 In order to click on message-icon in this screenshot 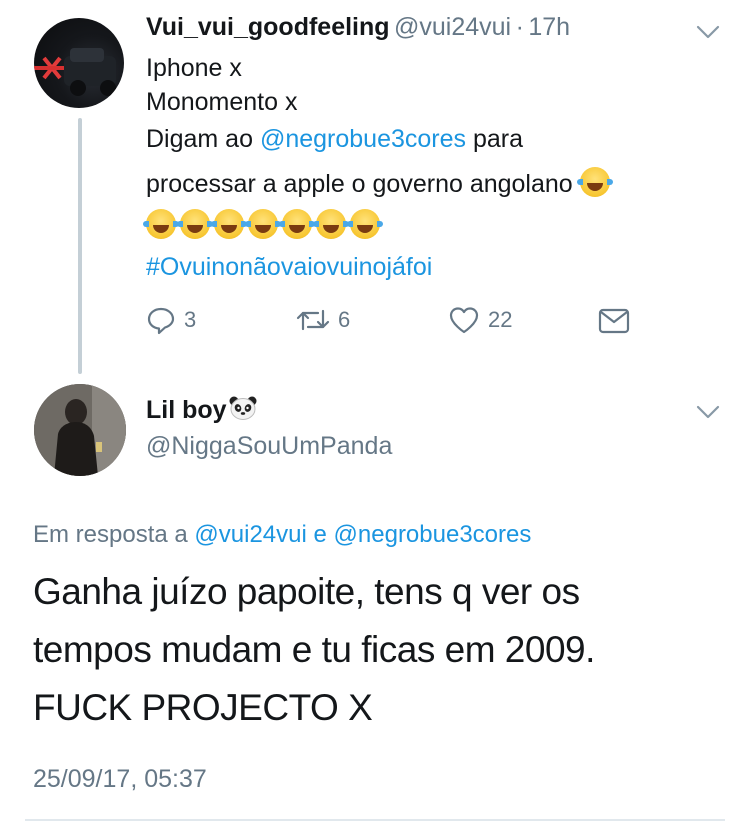, I will do `click(614, 321)`.